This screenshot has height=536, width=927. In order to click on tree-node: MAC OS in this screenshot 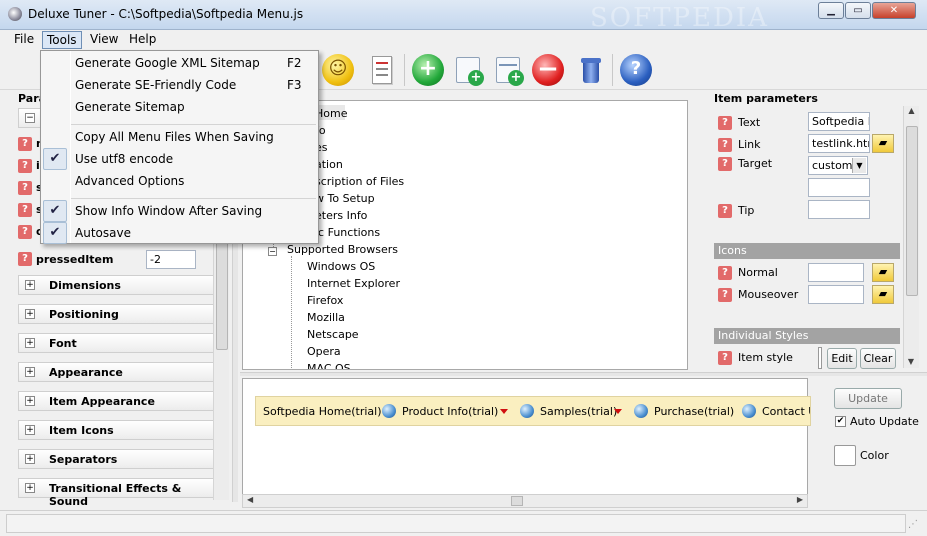, I will do `click(329, 365)`.